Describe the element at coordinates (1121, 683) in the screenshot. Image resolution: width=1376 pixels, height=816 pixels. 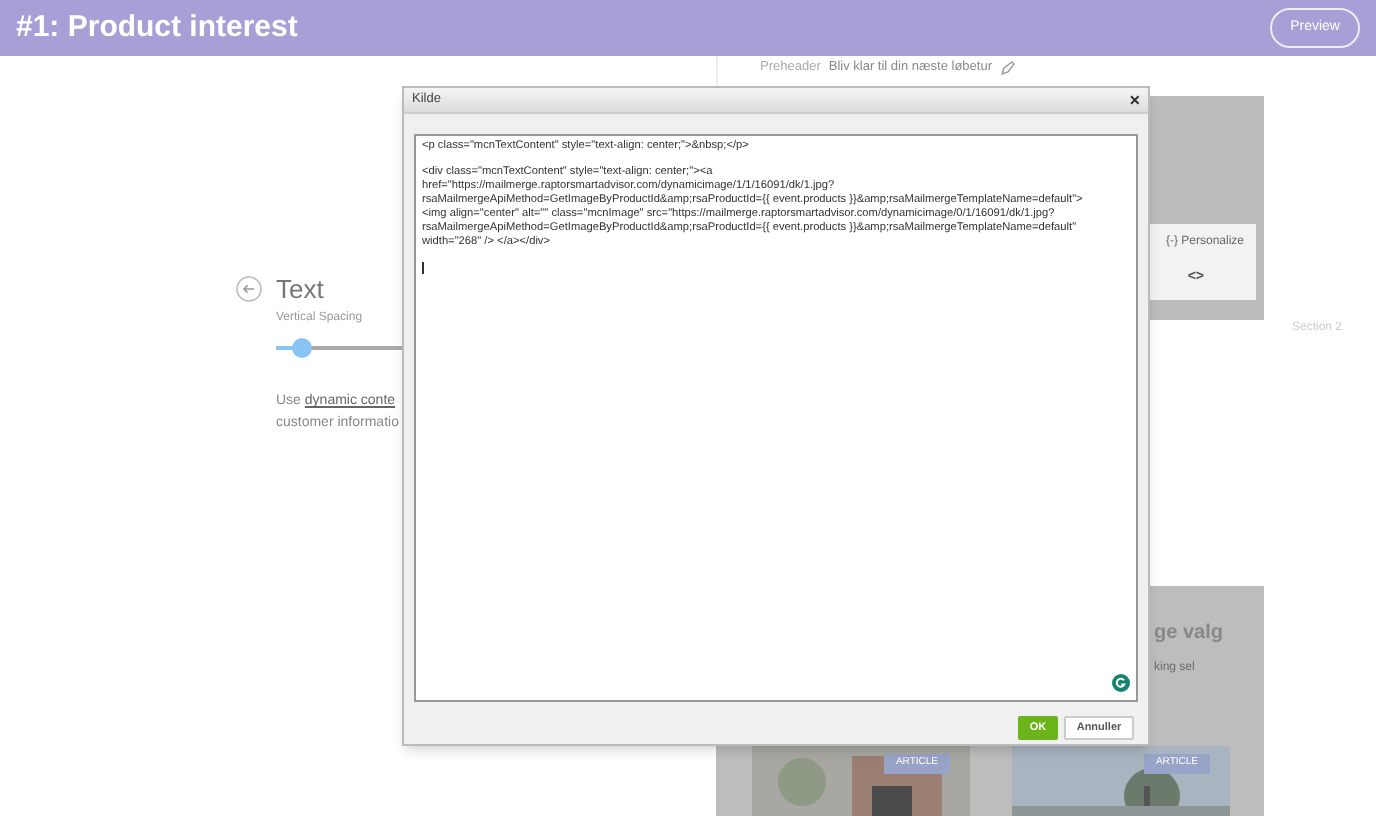
I see `grammar-check-icon` at that location.